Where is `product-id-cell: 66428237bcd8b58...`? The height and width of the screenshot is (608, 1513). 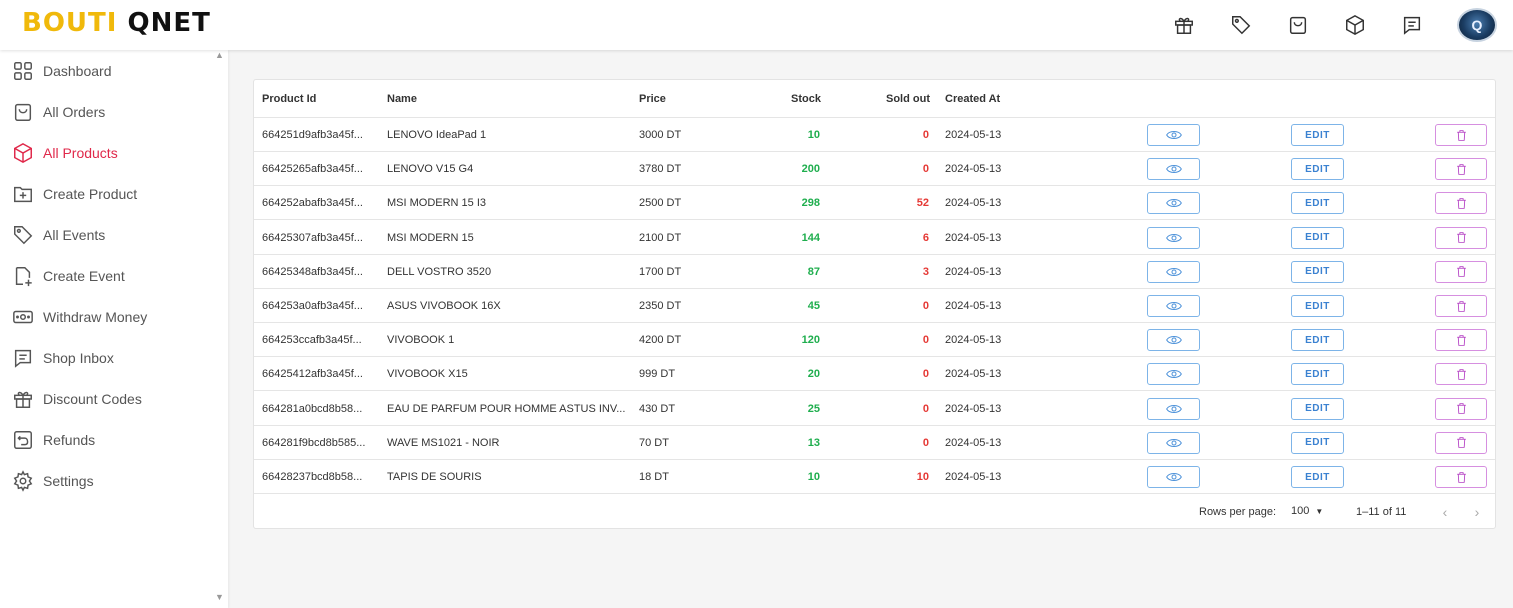
product-id-cell: 66428237bcd8b58... is located at coordinates (312, 477).